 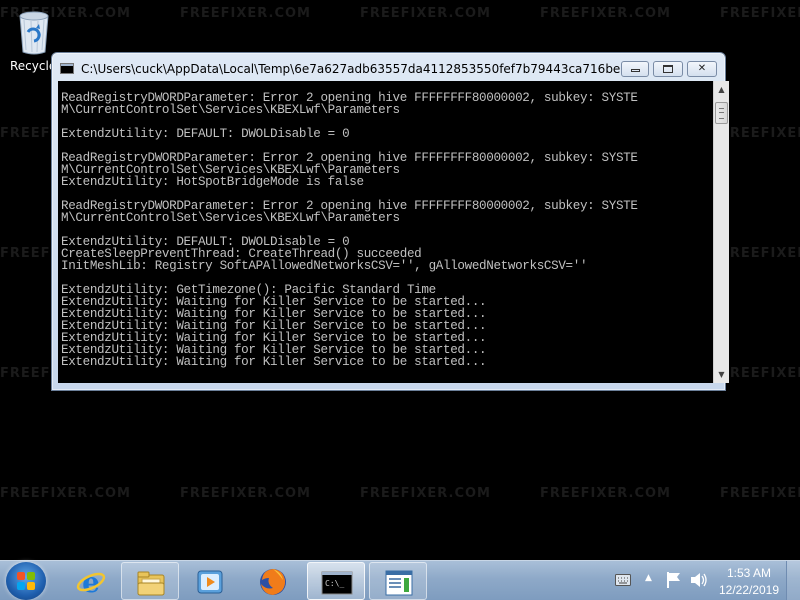 What do you see at coordinates (151, 583) in the screenshot?
I see `windows-explorer-icon` at bounding box center [151, 583].